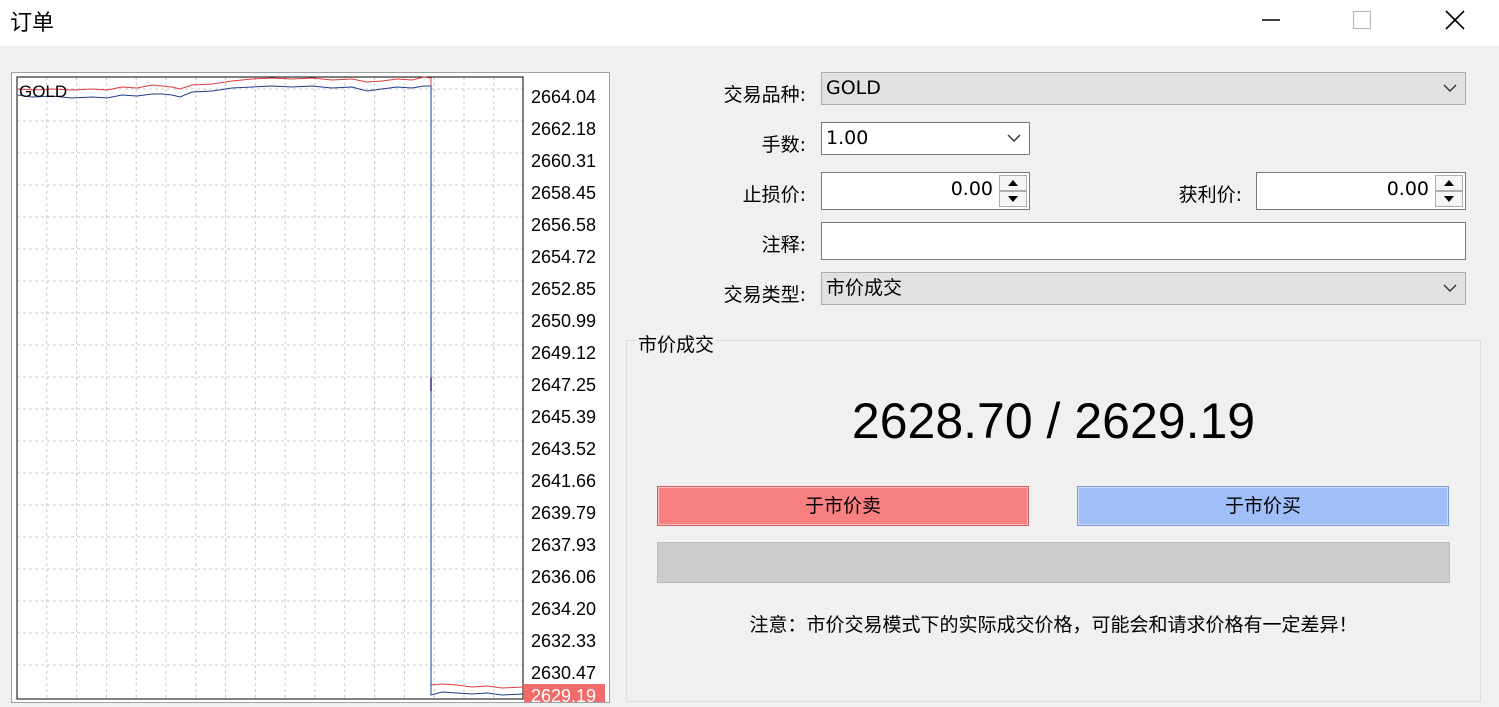 Image resolution: width=1499 pixels, height=707 pixels. What do you see at coordinates (1053, 625) in the screenshot?
I see `slippage-note: 注意：市价交易模式下的实际成交价格，可能会和请求价格有一定差异！` at bounding box center [1053, 625].